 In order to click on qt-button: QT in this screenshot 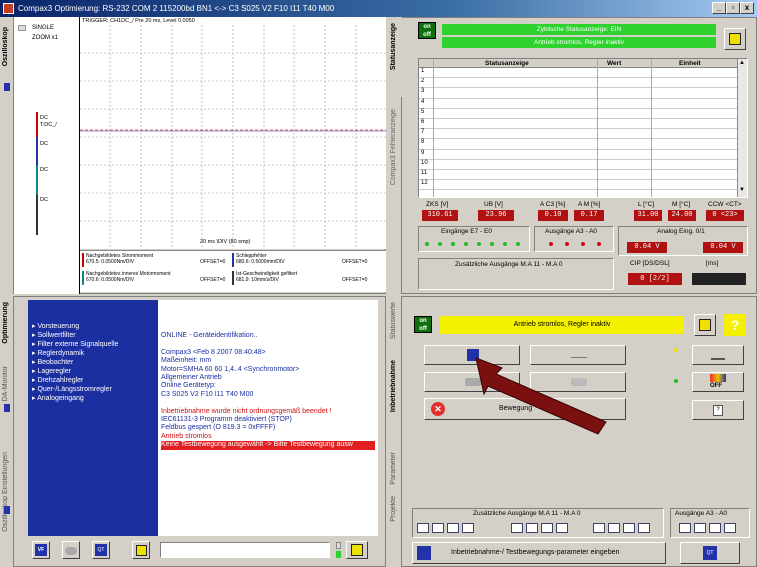, I will do `click(101, 550)`.